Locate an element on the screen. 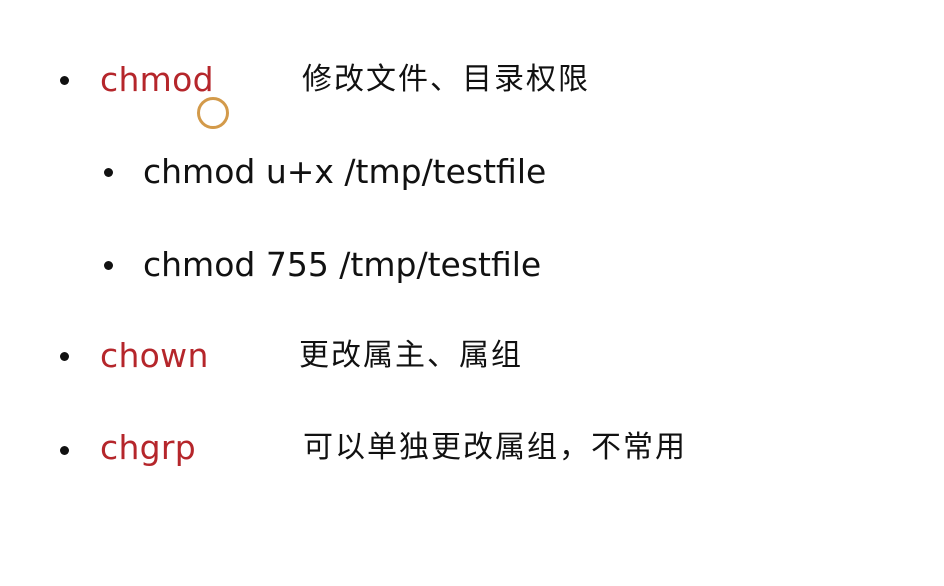  description-chown: 更改属主、属组 is located at coordinates (411, 355).